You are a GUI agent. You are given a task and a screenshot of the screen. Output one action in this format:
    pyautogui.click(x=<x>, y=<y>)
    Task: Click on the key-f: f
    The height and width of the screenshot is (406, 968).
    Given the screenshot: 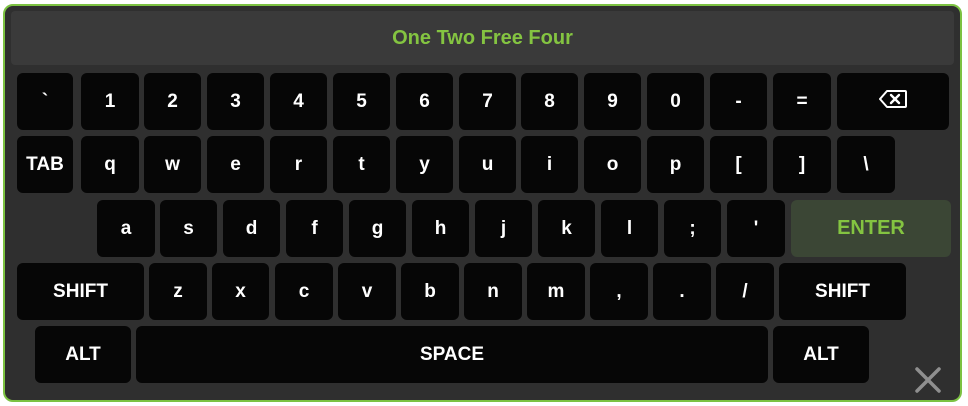 What is the action you would take?
    pyautogui.click(x=314, y=228)
    